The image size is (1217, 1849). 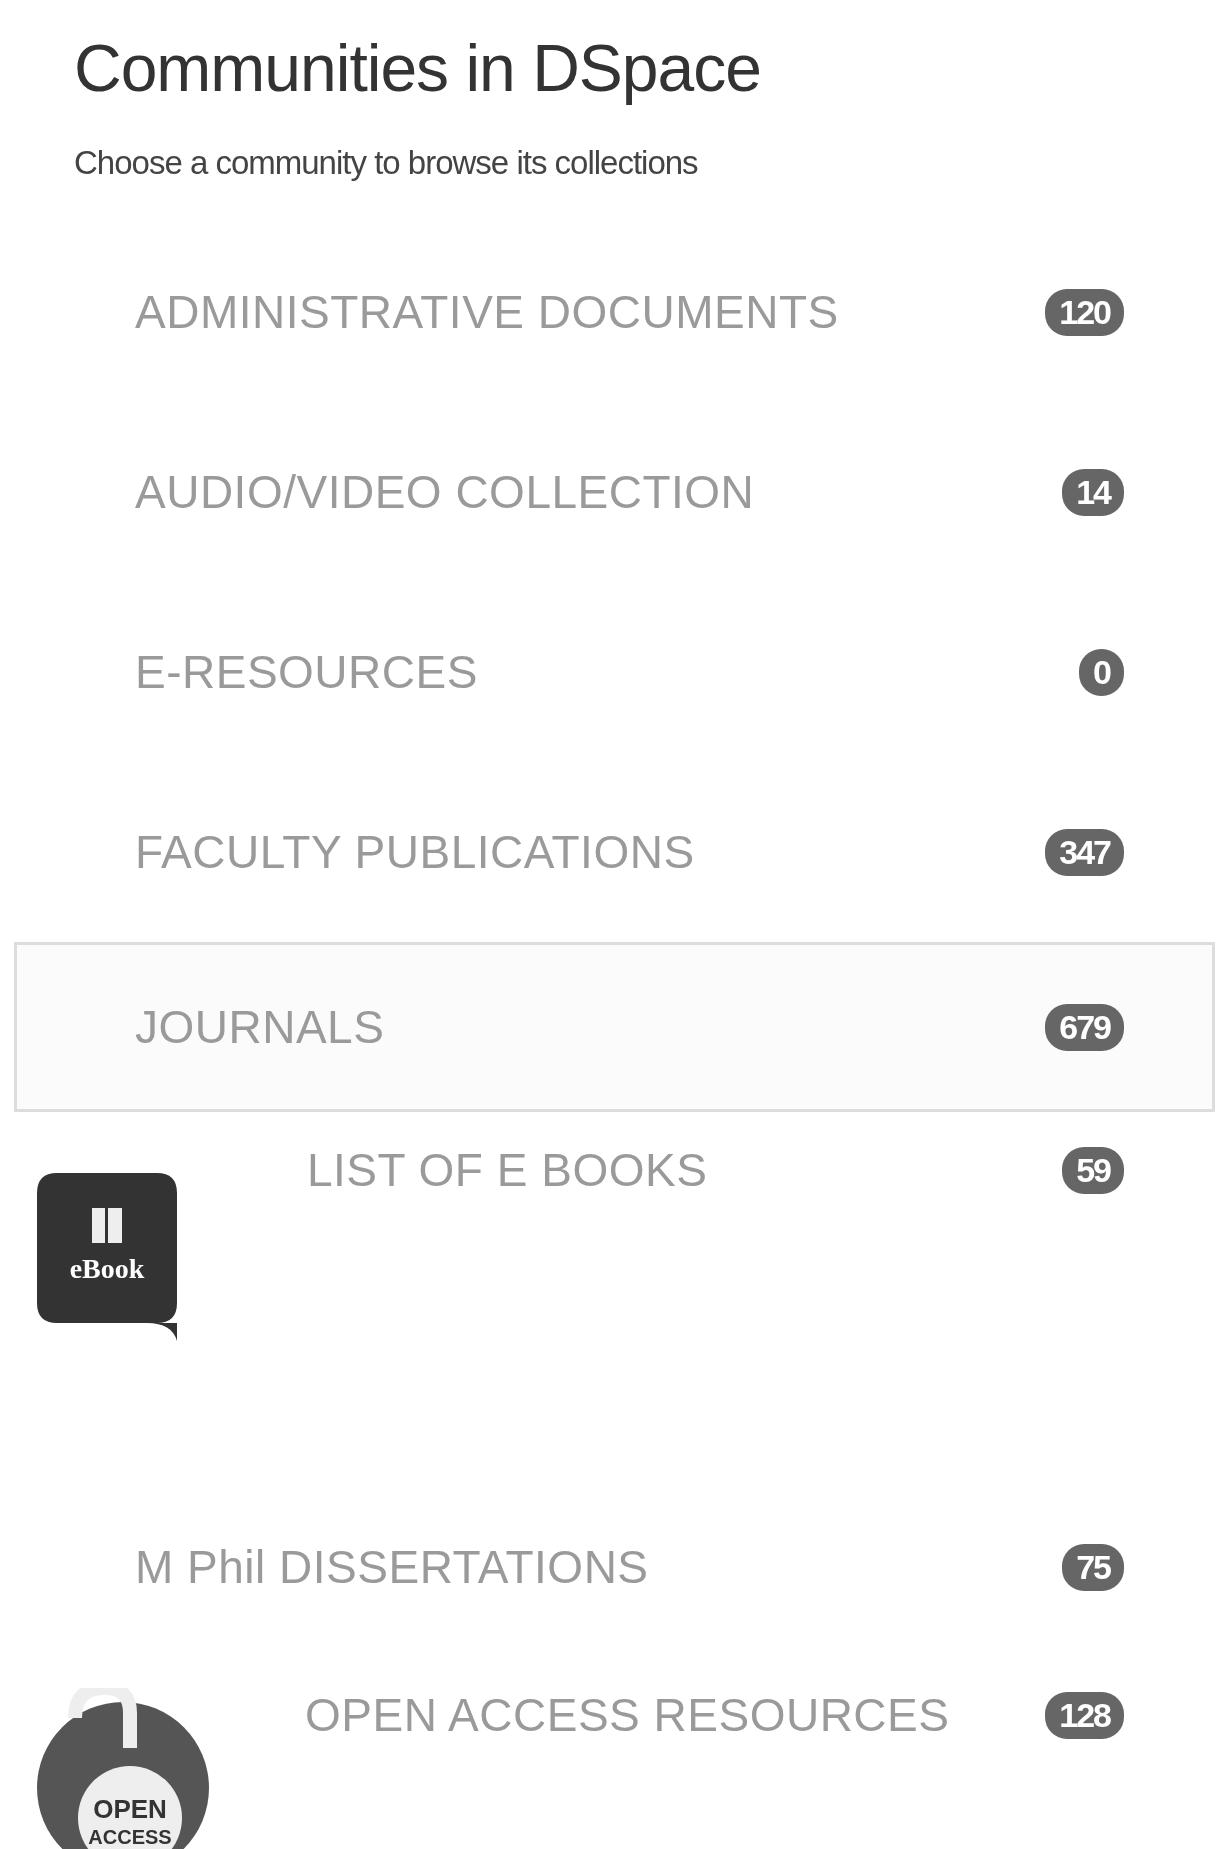 I want to click on community-link: AUDIO/VIDEO COLLECTION, so click(x=445, y=492).